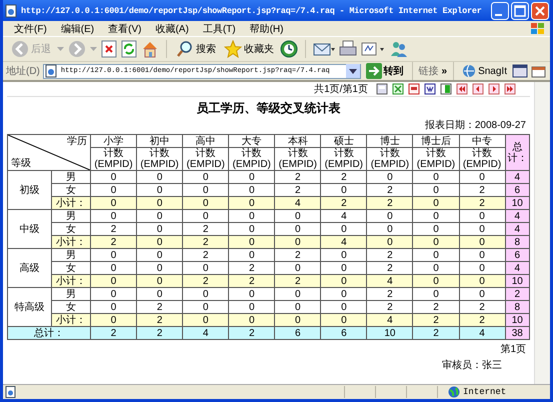 The height and width of the screenshot is (402, 553). I want to click on pdf-icon, so click(414, 89).